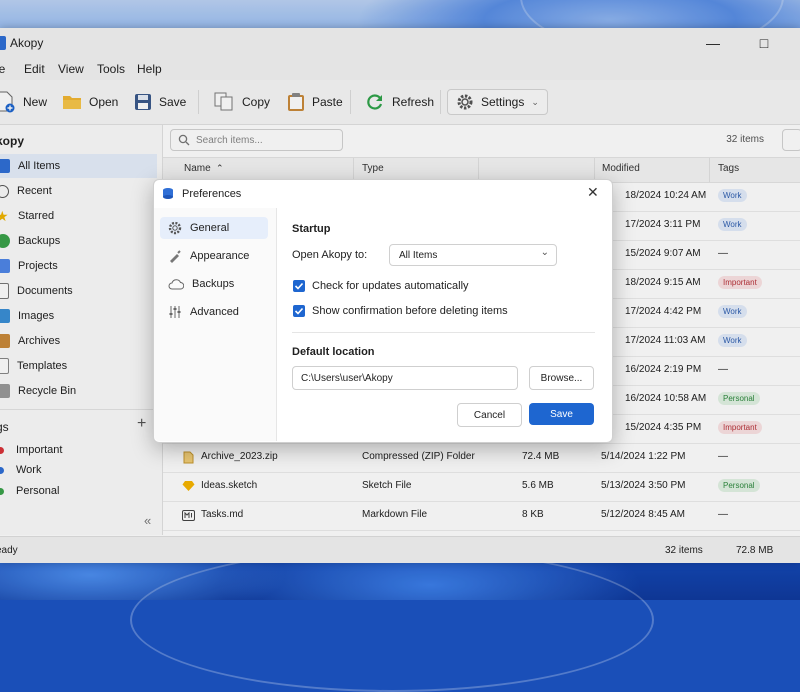 The image size is (800, 692). What do you see at coordinates (443, 332) in the screenshot?
I see `section-divider` at bounding box center [443, 332].